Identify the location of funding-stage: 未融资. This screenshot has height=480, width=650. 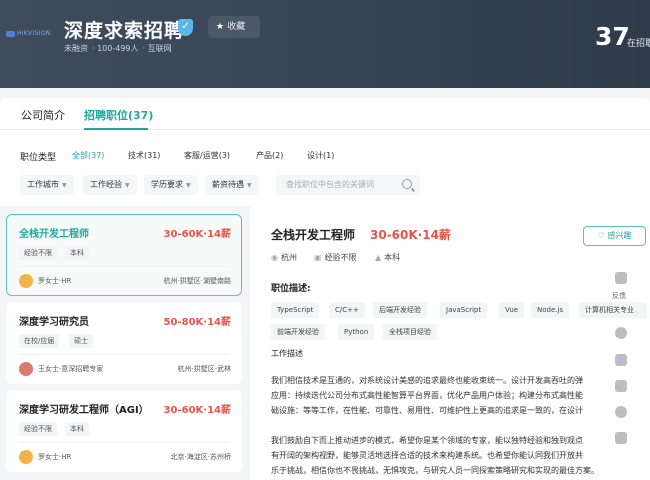
(76, 48).